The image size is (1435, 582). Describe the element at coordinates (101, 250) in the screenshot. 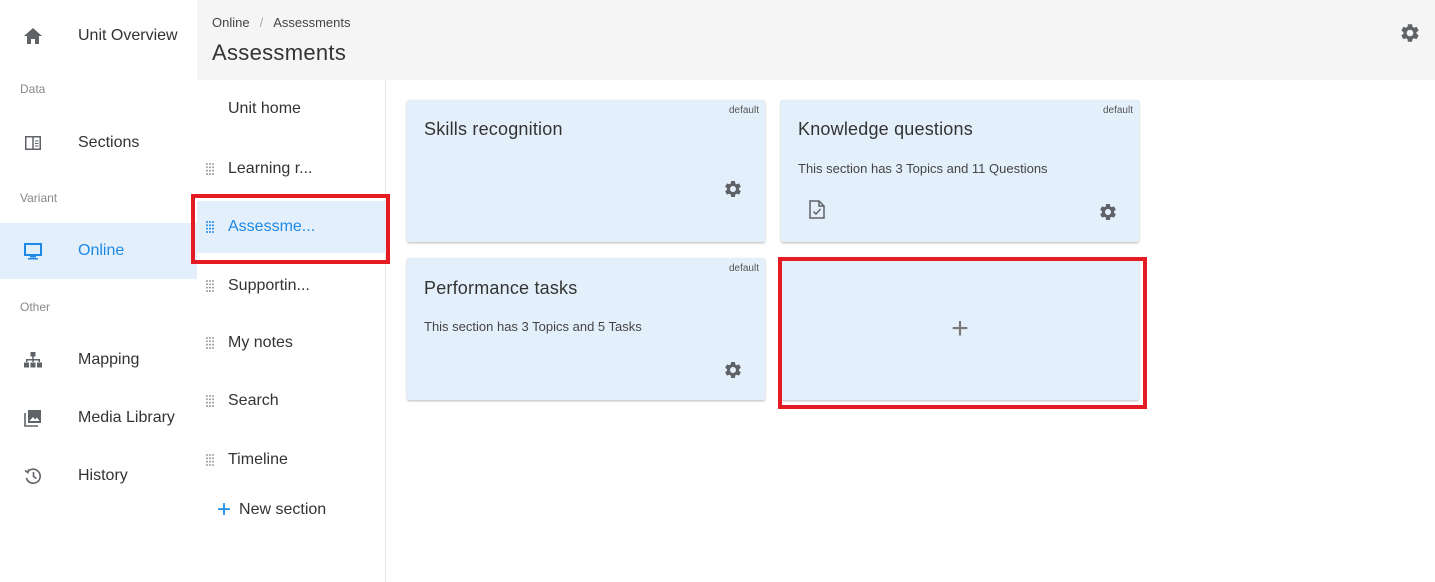

I see `nav-label: Online` at that location.